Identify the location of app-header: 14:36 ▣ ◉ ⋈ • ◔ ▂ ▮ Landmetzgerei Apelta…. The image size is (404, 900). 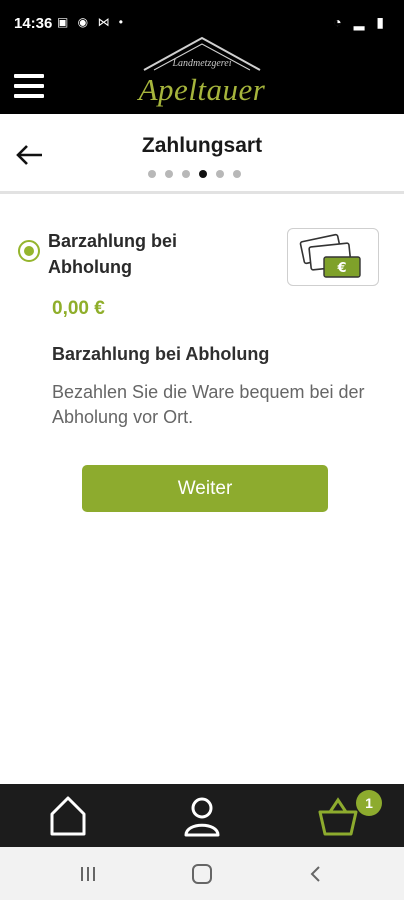
(202, 57).